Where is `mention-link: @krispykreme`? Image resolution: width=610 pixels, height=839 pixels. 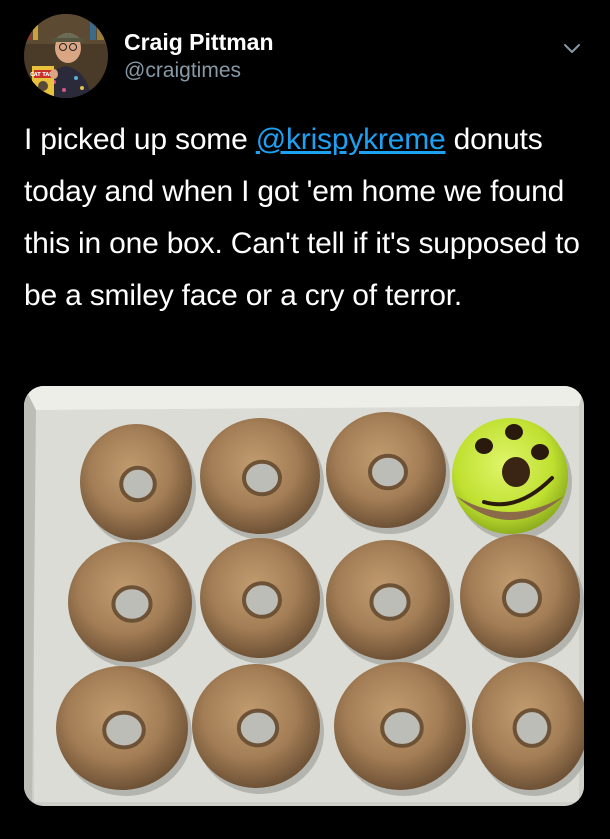
mention-link: @krispykreme is located at coordinates (351, 139).